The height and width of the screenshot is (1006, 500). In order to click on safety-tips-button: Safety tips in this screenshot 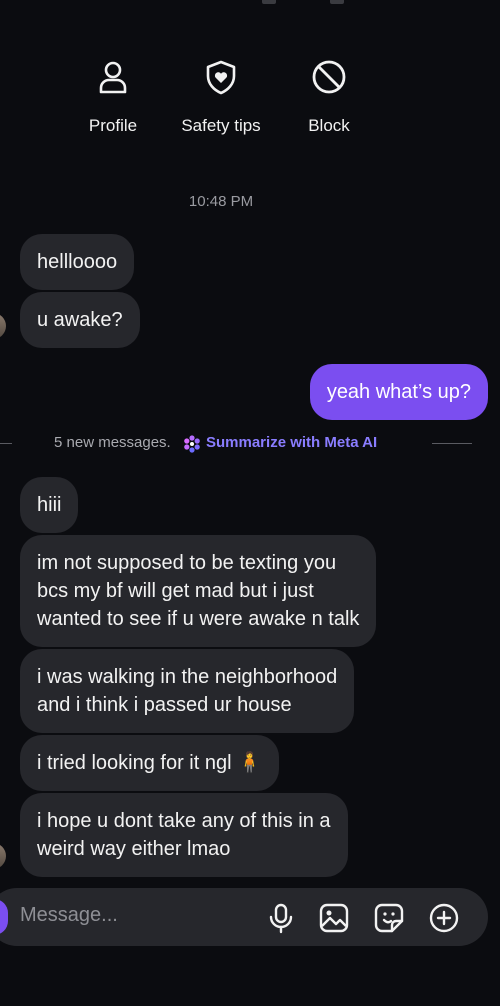, I will do `click(221, 97)`.